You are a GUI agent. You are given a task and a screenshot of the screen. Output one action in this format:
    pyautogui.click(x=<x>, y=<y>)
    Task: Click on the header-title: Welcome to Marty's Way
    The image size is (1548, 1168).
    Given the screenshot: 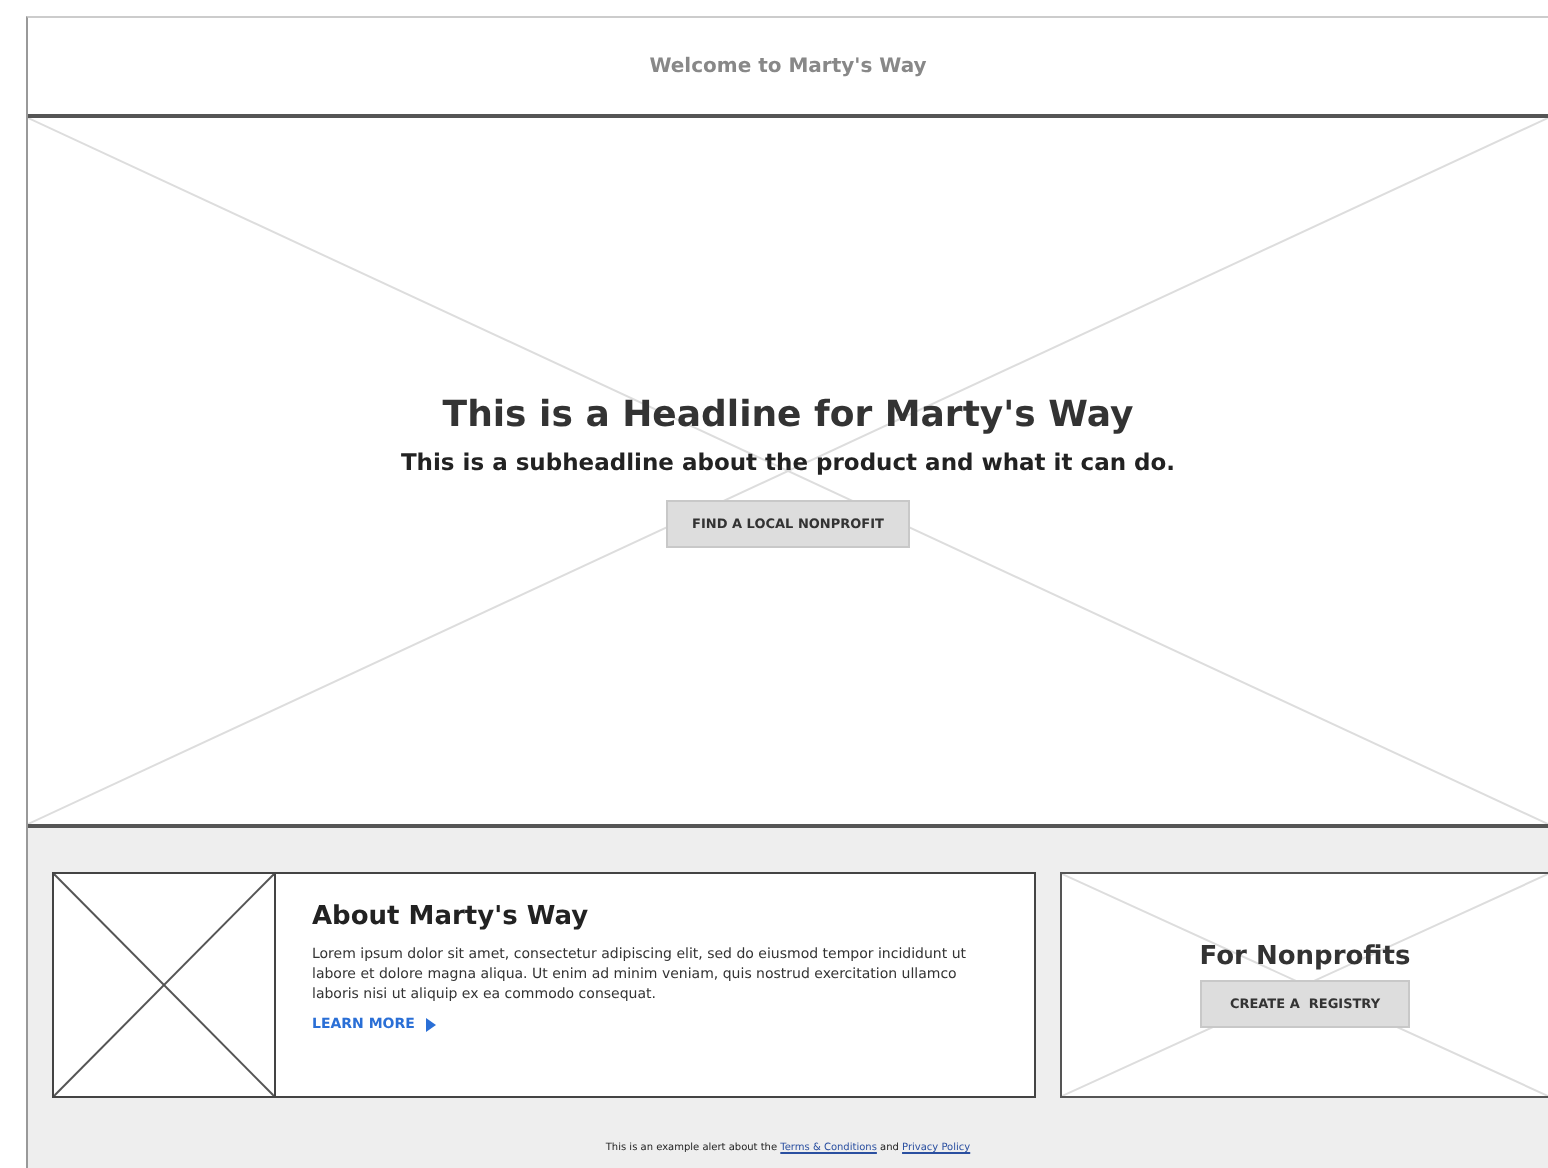 What is the action you would take?
    pyautogui.click(x=788, y=66)
    